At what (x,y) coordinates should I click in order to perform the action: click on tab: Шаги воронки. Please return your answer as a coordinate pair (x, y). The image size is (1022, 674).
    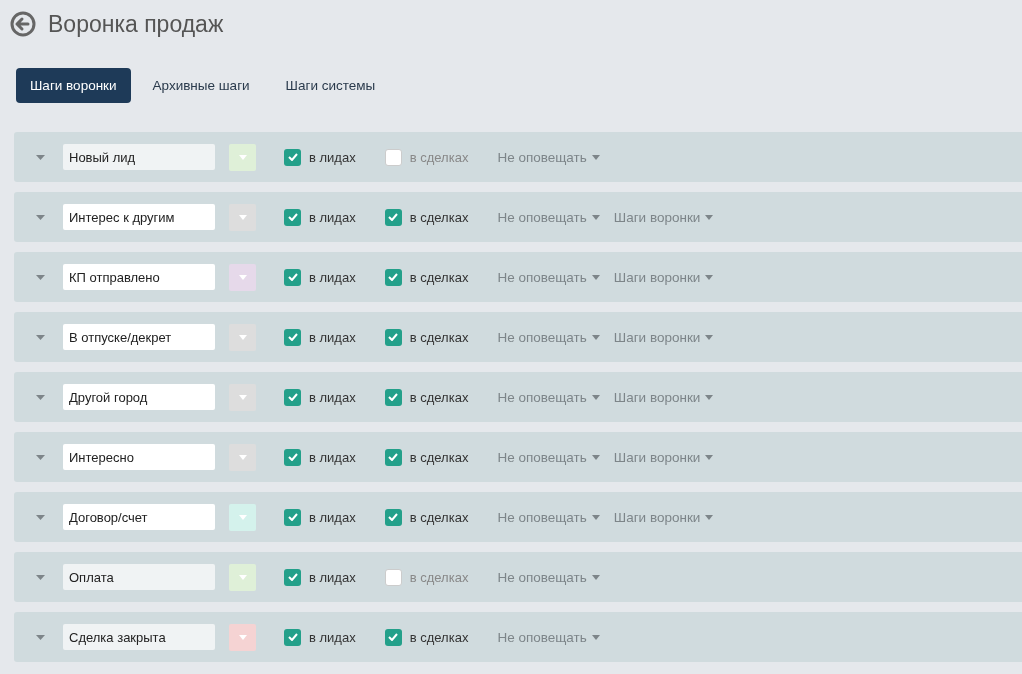
    Looking at the image, I should click on (73, 85).